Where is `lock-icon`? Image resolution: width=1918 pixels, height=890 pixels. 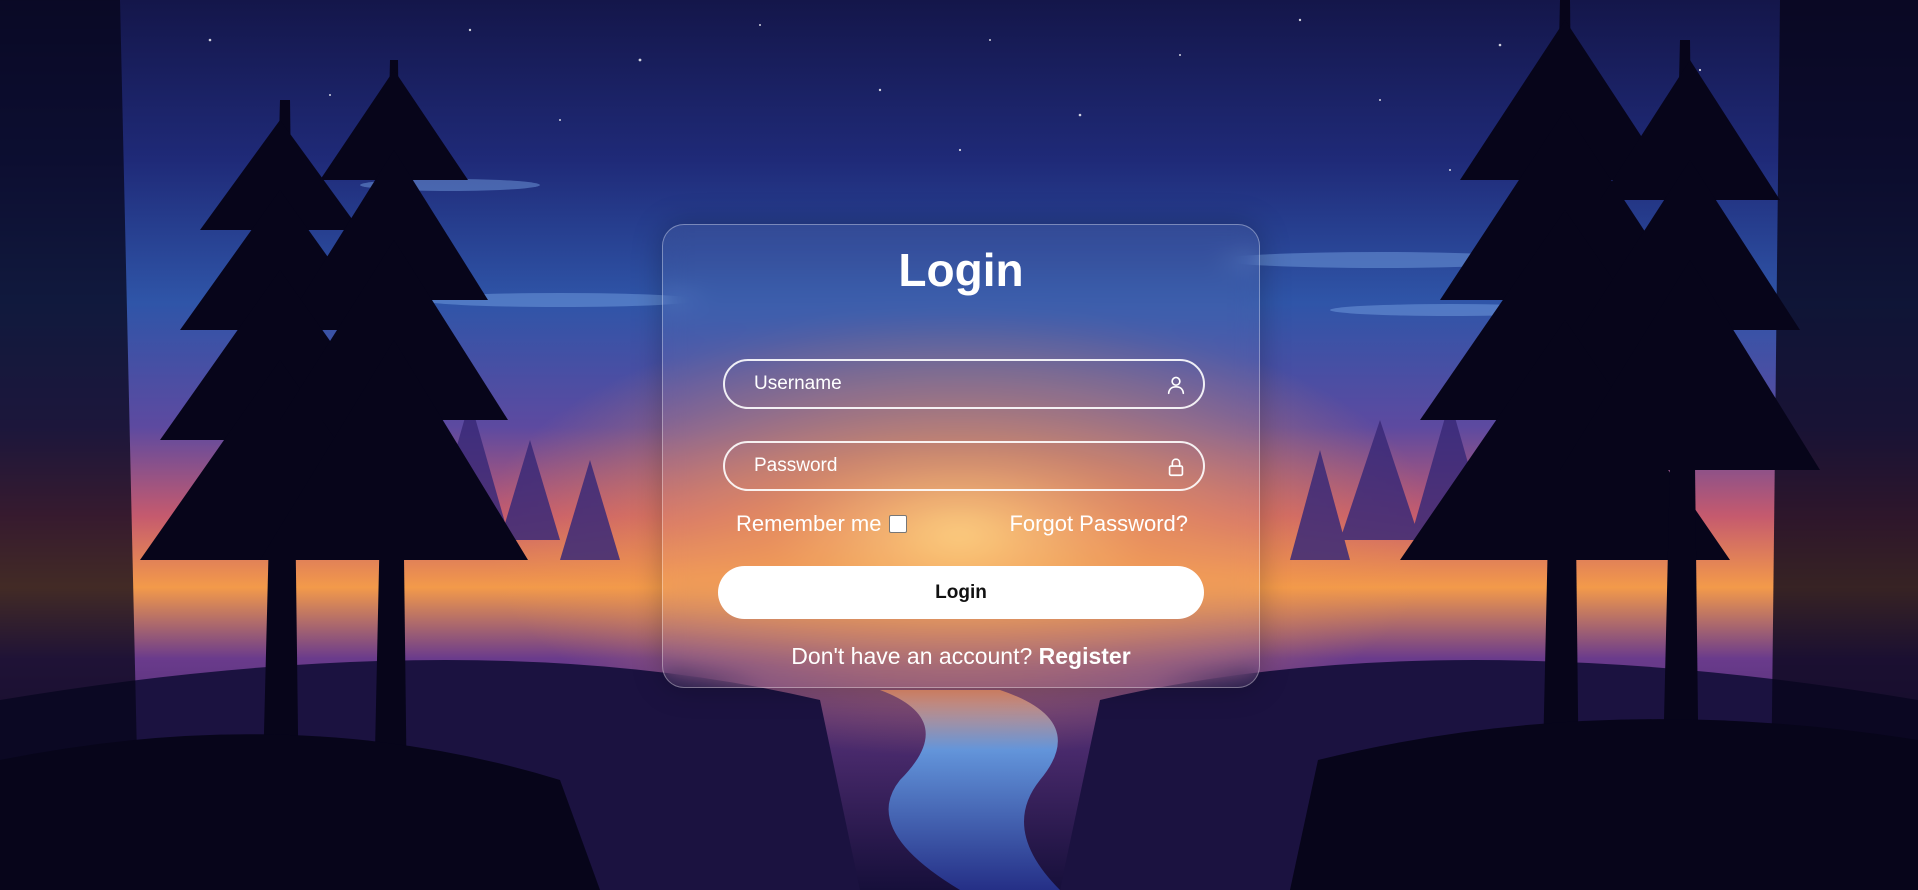
lock-icon is located at coordinates (1176, 467).